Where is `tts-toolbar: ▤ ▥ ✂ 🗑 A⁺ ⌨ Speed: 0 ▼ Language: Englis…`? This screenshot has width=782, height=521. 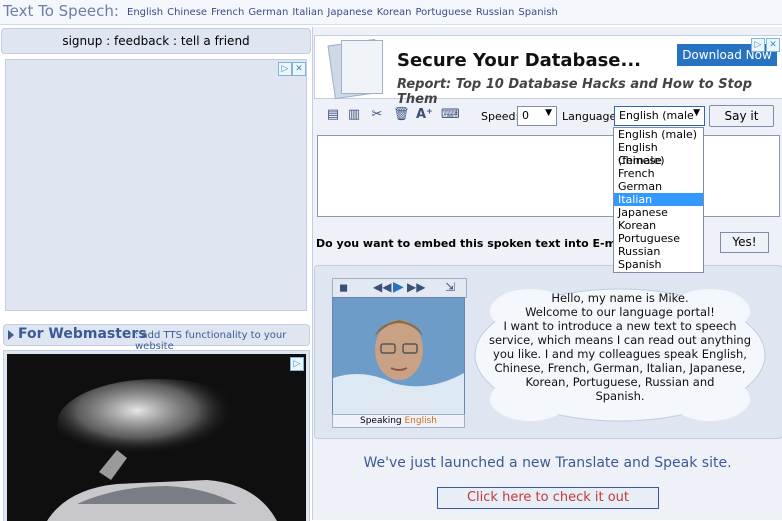 tts-toolbar: ▤ ▥ ✂ 🗑 A⁺ ⌨ Speed: 0 ▼ Language: Englis… is located at coordinates (548, 115).